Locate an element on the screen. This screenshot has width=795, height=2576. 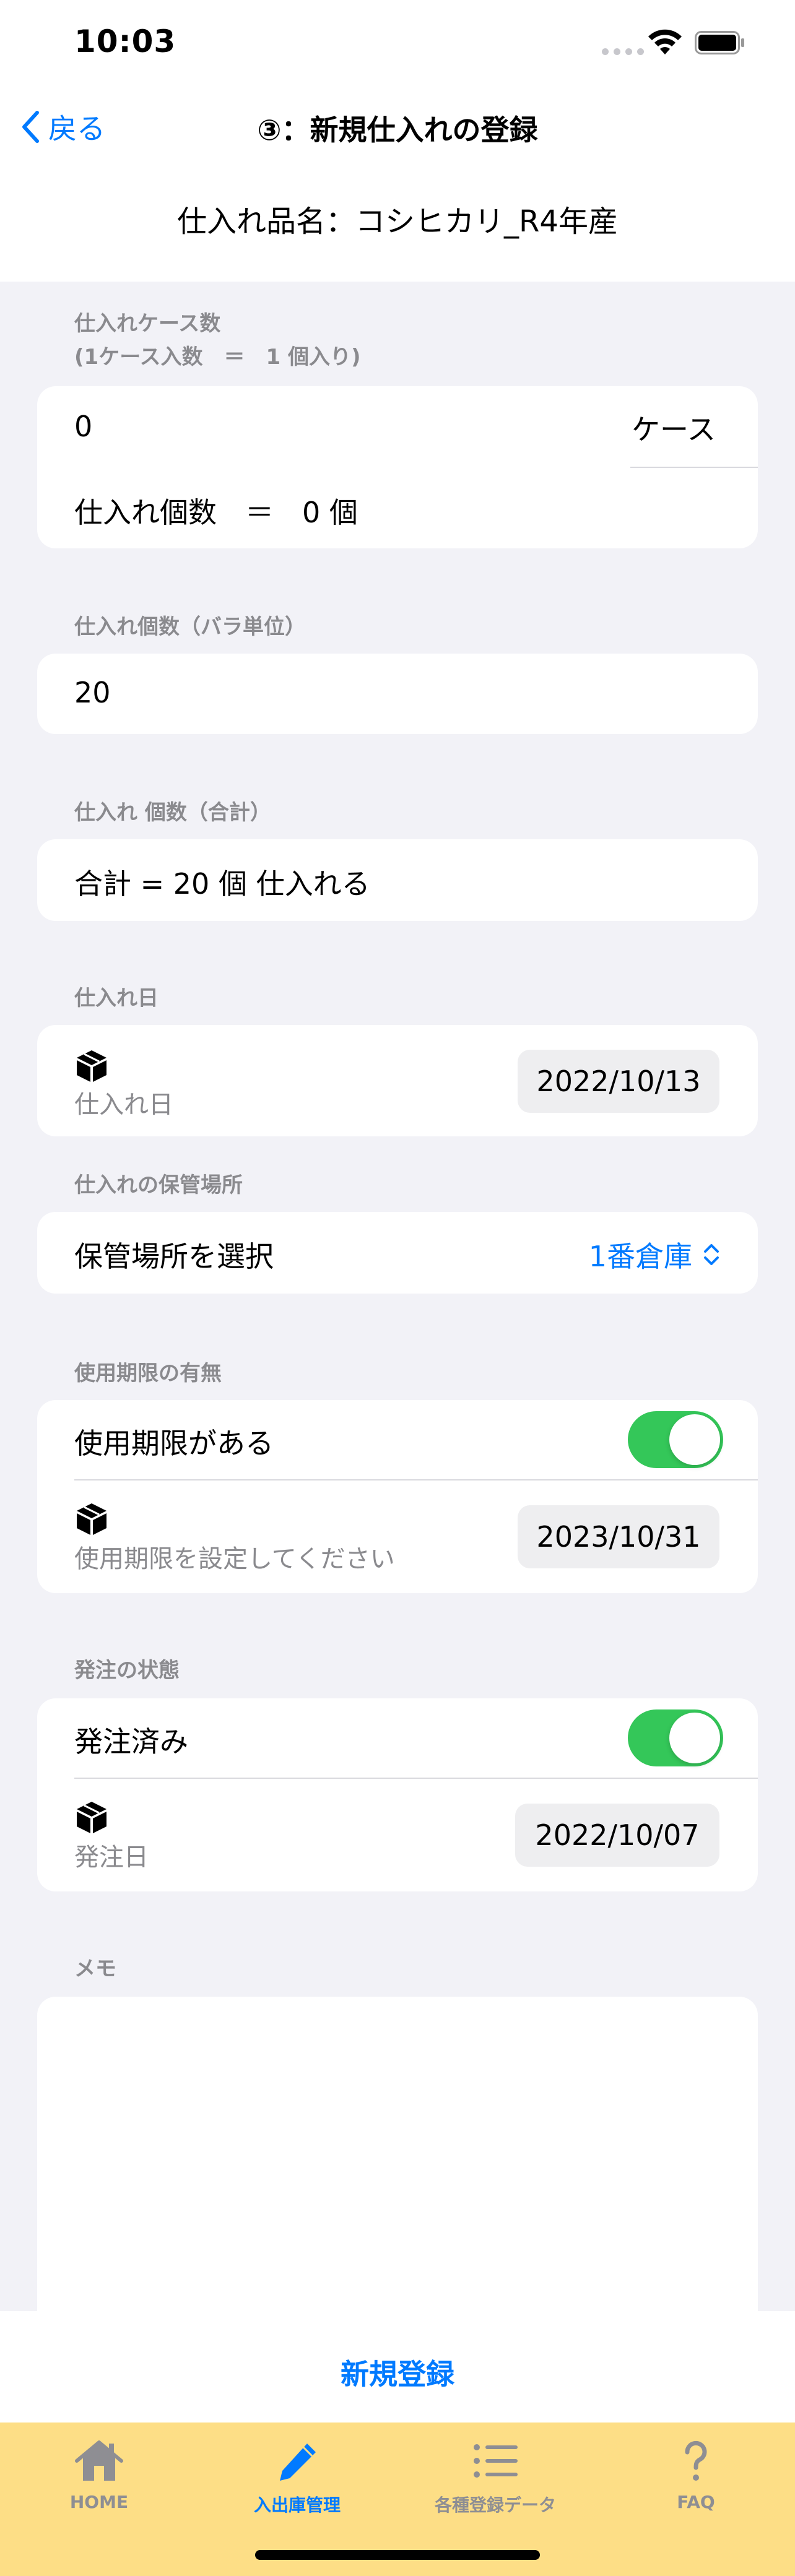
battery-icon is located at coordinates (719, 42).